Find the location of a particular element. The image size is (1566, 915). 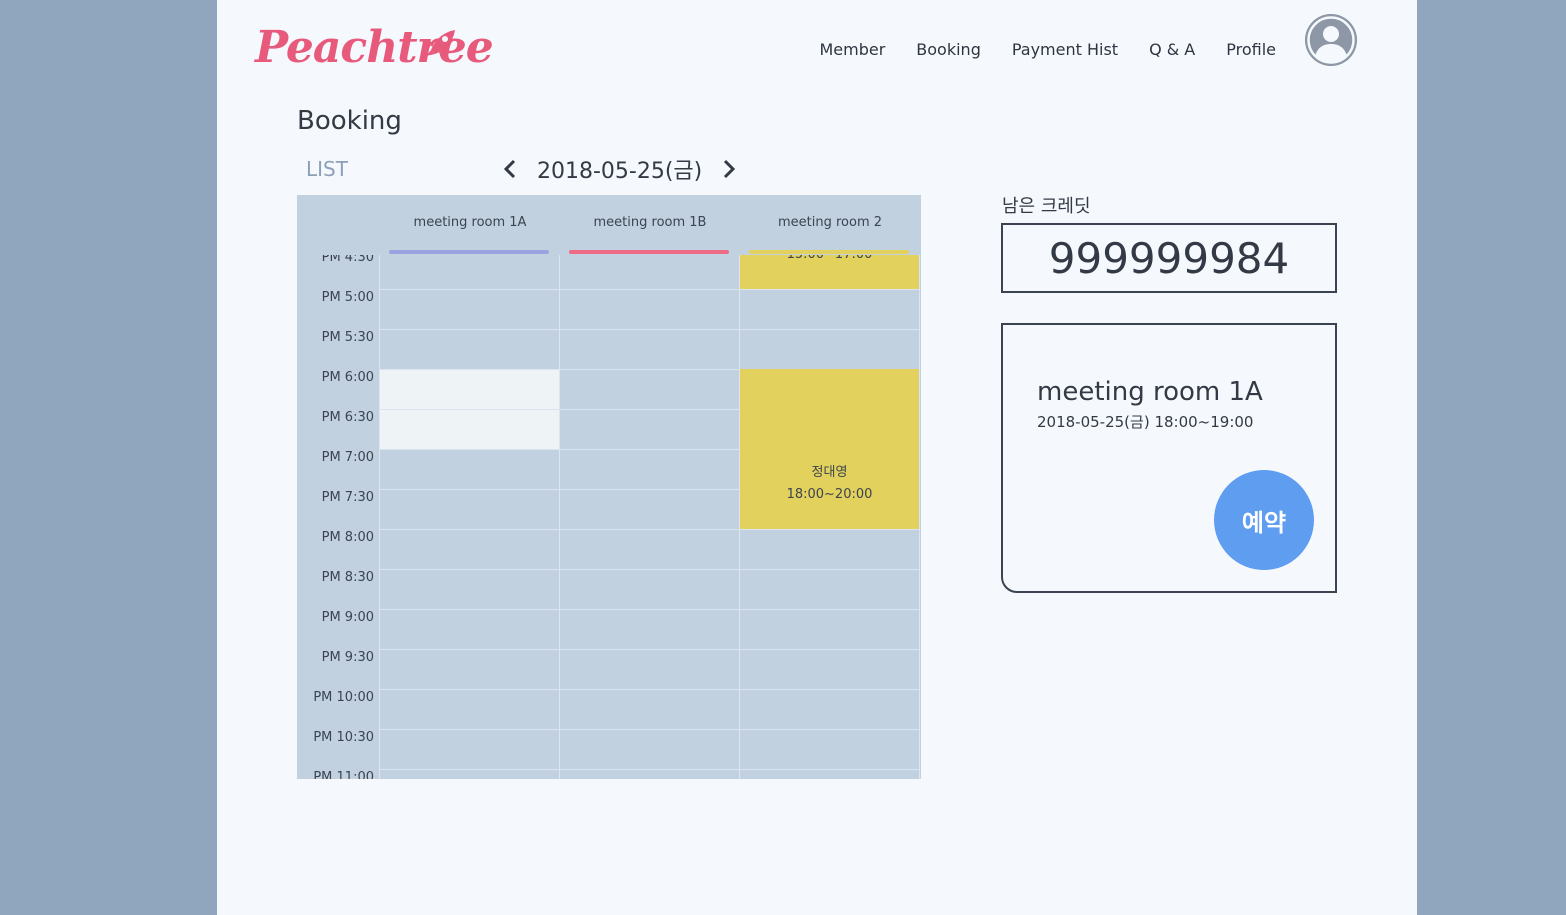

time-label: PM 8:30 is located at coordinates (347, 577).